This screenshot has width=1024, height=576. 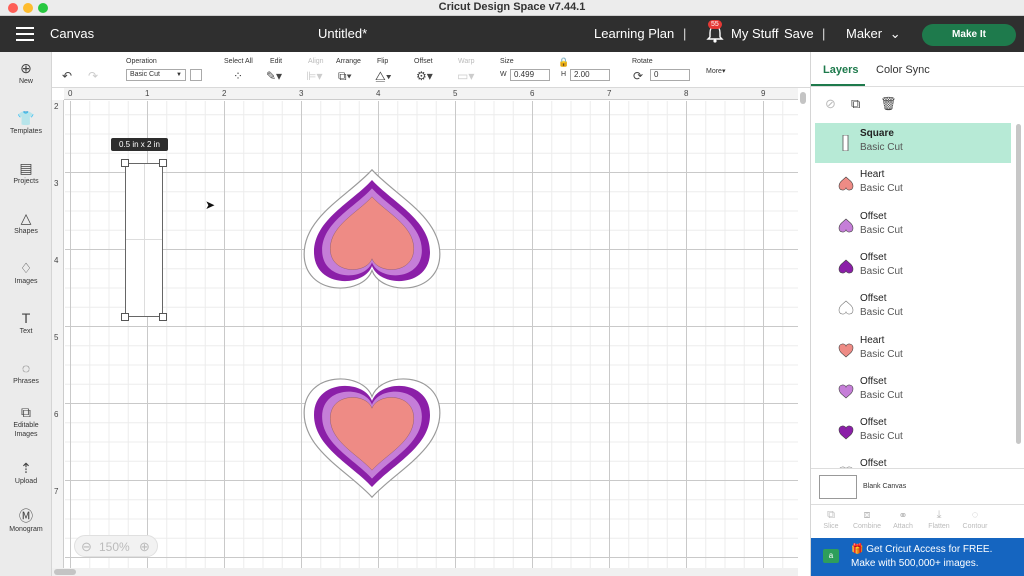 What do you see at coordinates (715, 71) in the screenshot?
I see `more-menu: More▾` at bounding box center [715, 71].